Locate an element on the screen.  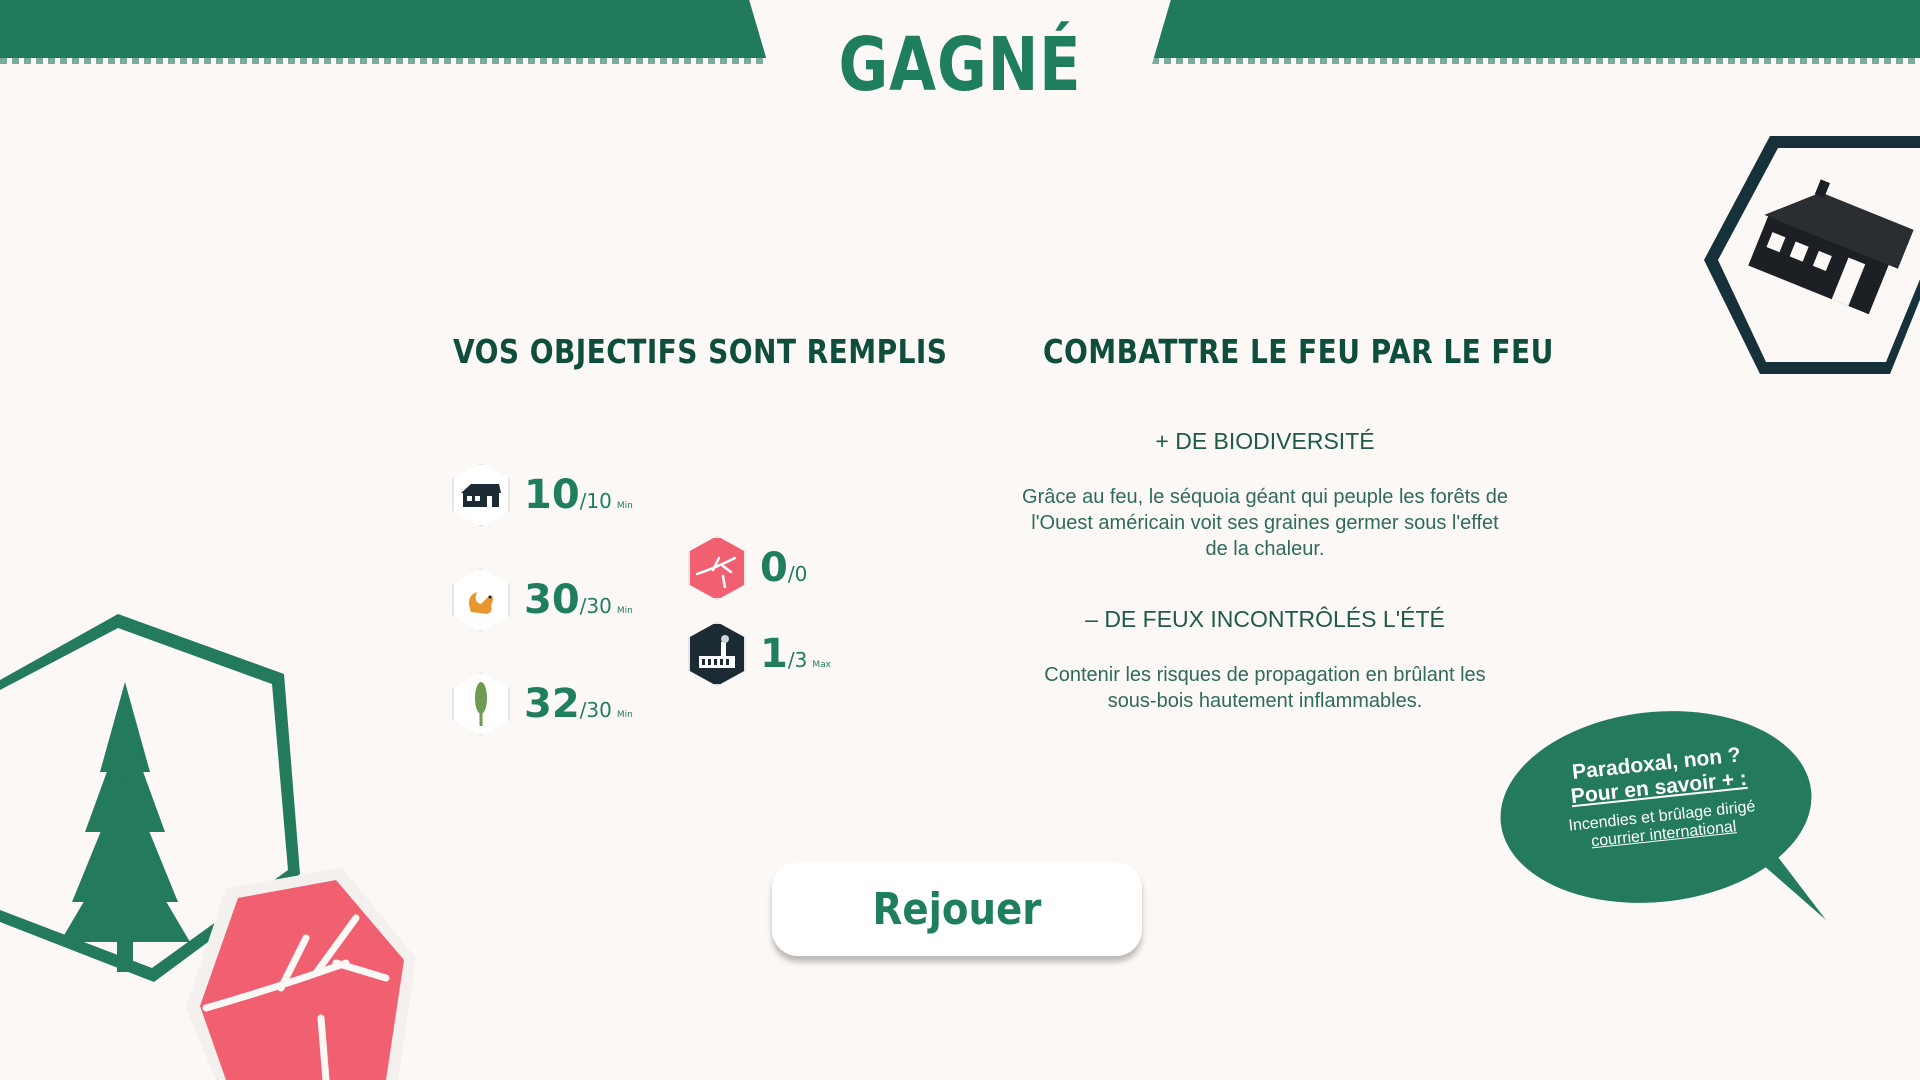
page-title: GAGNÉ is located at coordinates (960, 65).